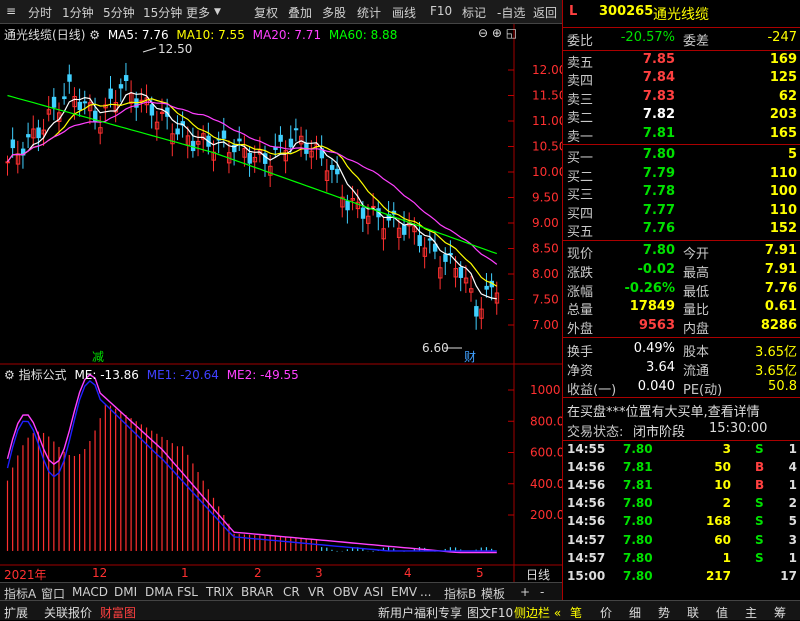 The image size is (800, 621). Describe the element at coordinates (159, 592) in the screenshot. I see `tab-dma: DMA` at that location.